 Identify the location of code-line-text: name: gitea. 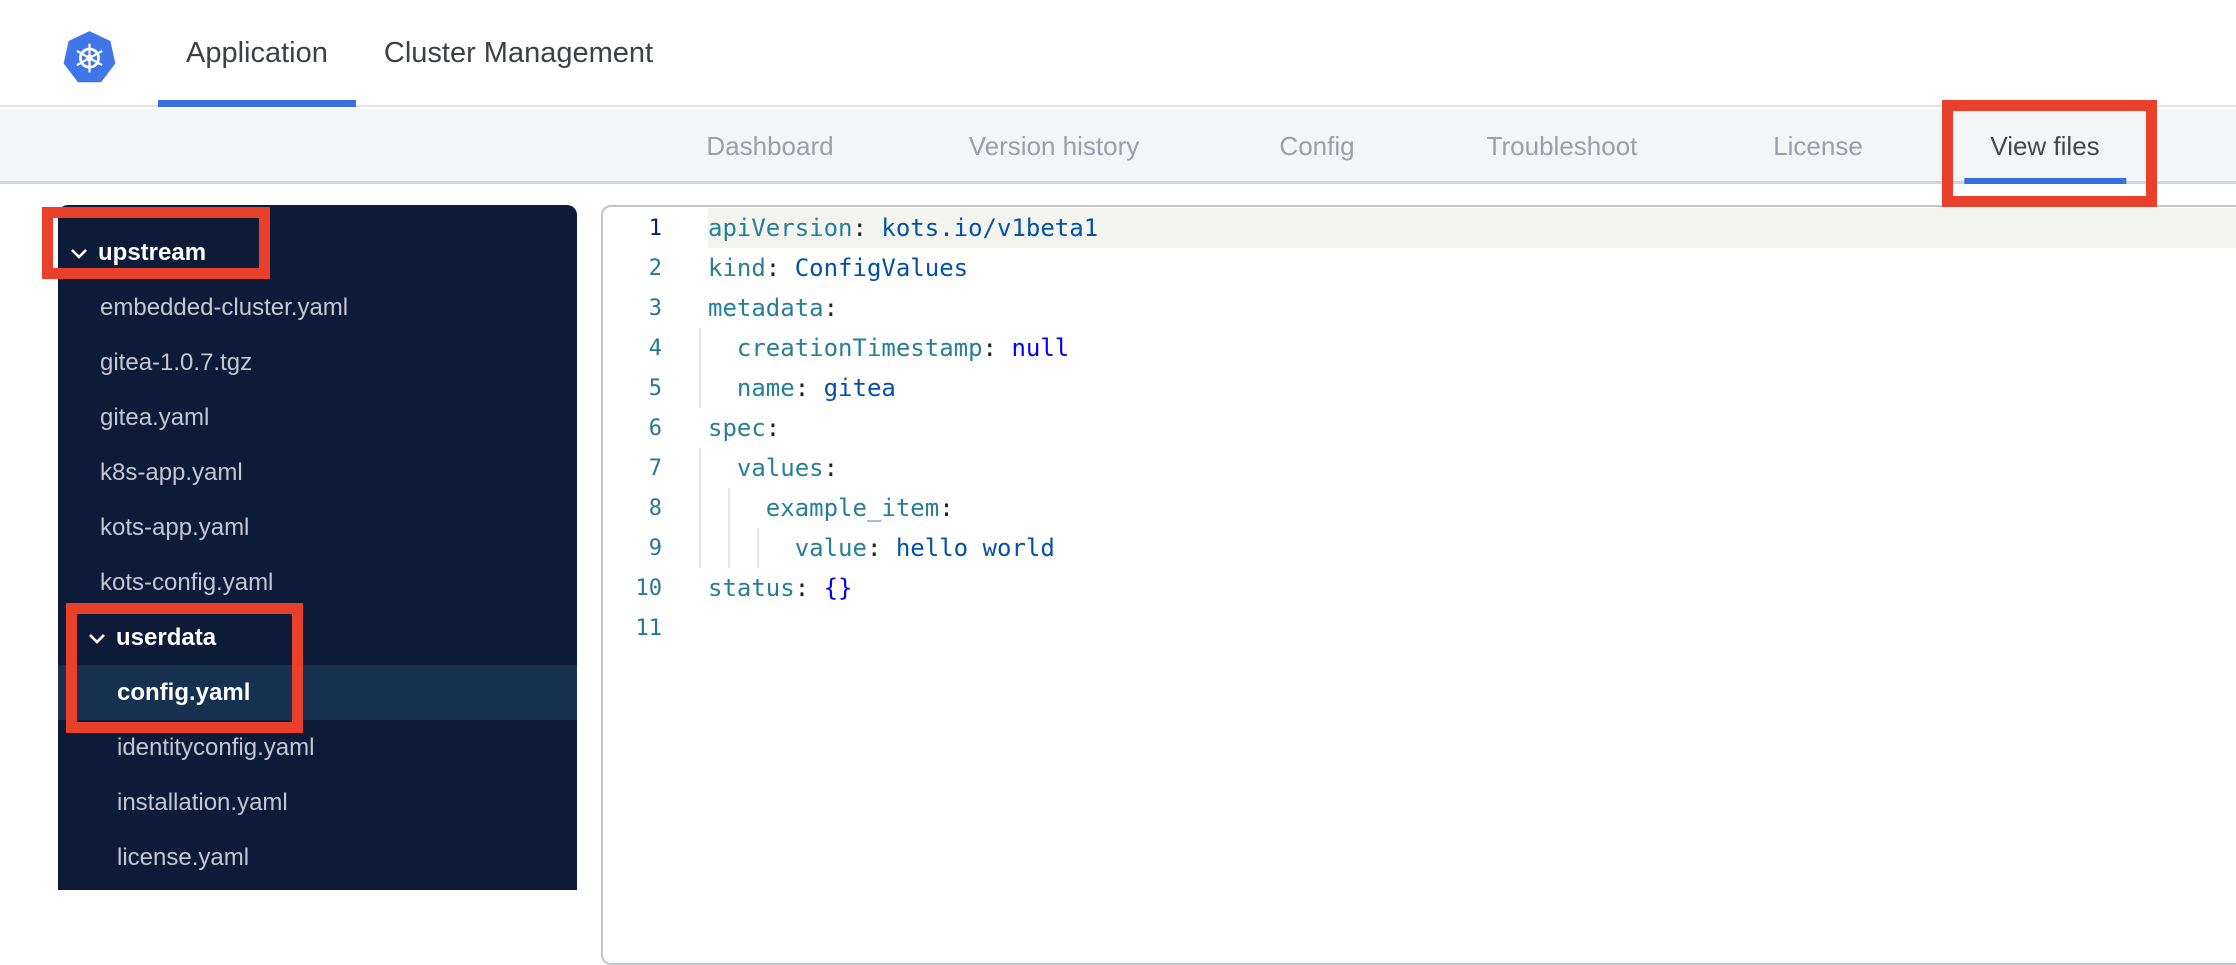
(1472, 388).